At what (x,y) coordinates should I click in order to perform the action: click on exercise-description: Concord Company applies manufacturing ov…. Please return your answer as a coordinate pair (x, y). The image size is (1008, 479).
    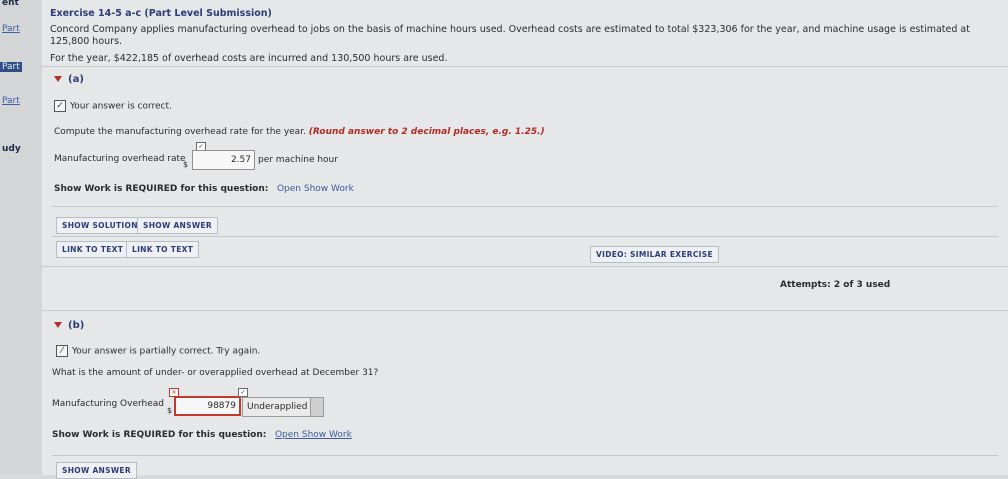
    Looking at the image, I should click on (510, 35).